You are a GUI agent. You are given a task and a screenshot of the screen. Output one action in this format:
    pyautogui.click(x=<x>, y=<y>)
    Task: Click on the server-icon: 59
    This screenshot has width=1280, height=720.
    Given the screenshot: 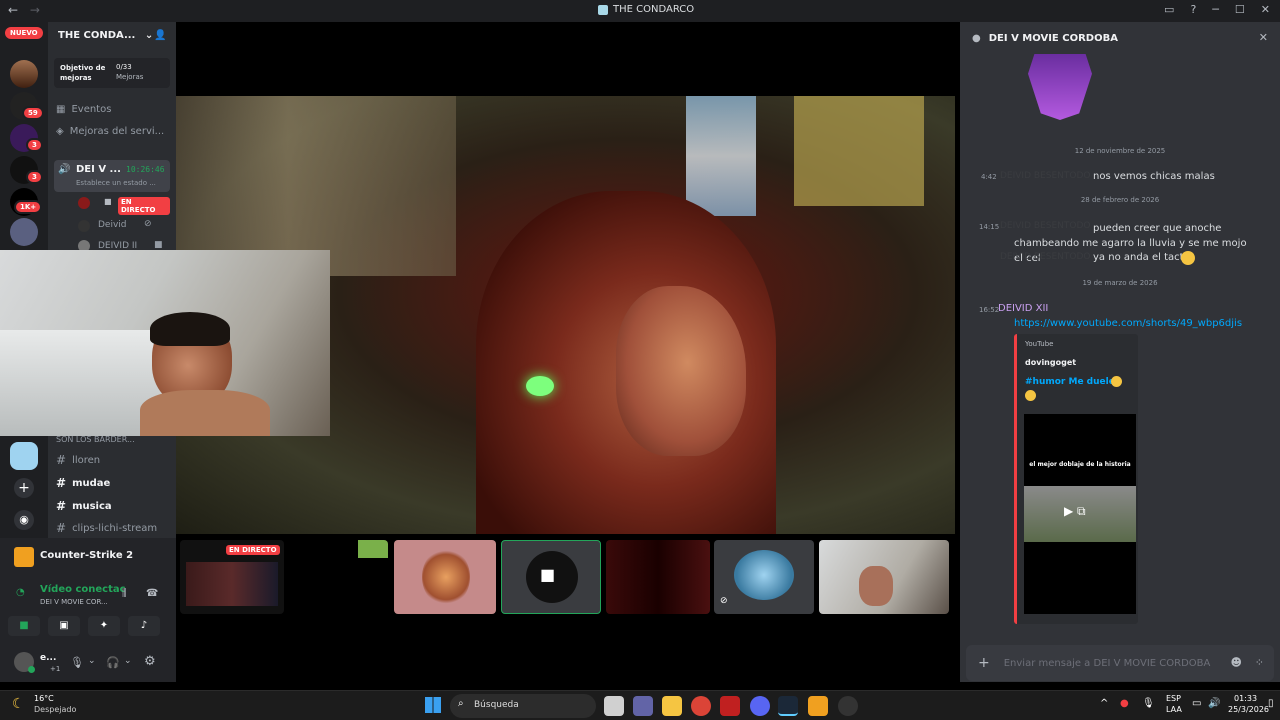 What is the action you would take?
    pyautogui.click(x=27, y=106)
    